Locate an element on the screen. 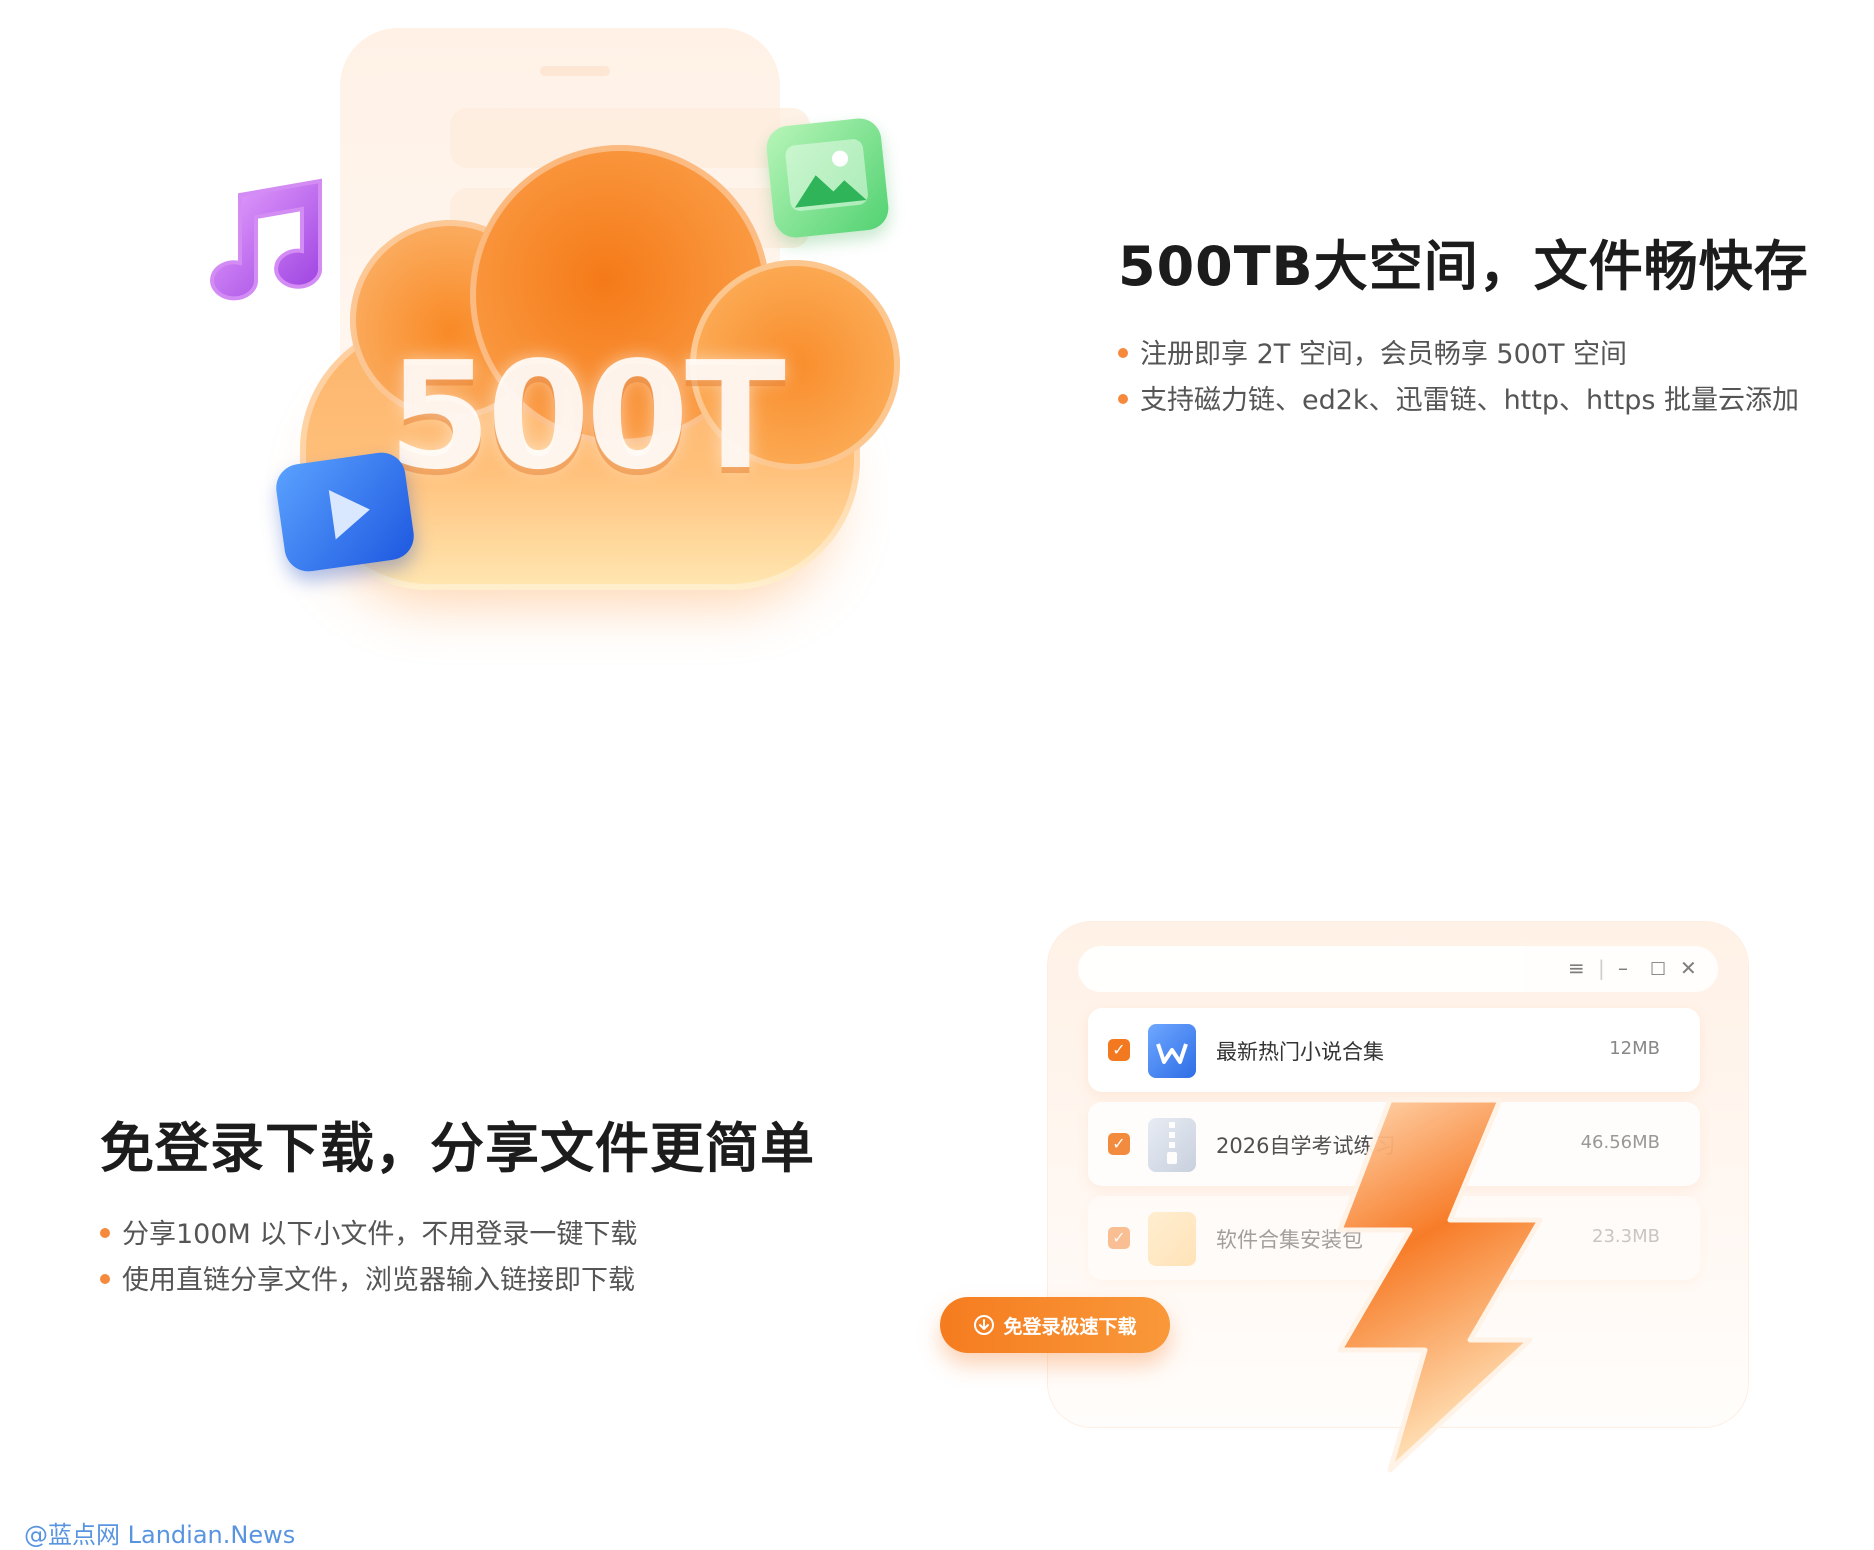  word-doc-icon is located at coordinates (1172, 1051).